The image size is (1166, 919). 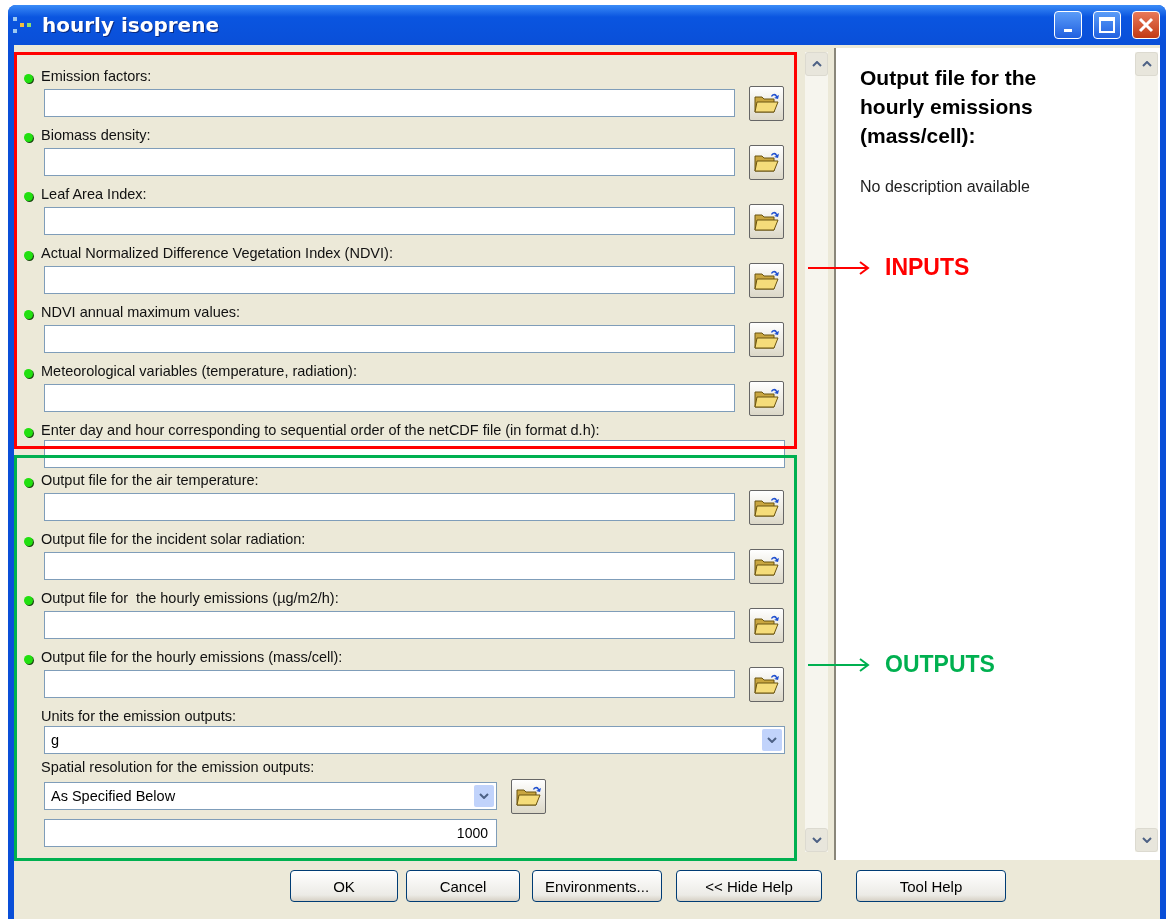 I want to click on dialog-button: OK, so click(x=344, y=886).